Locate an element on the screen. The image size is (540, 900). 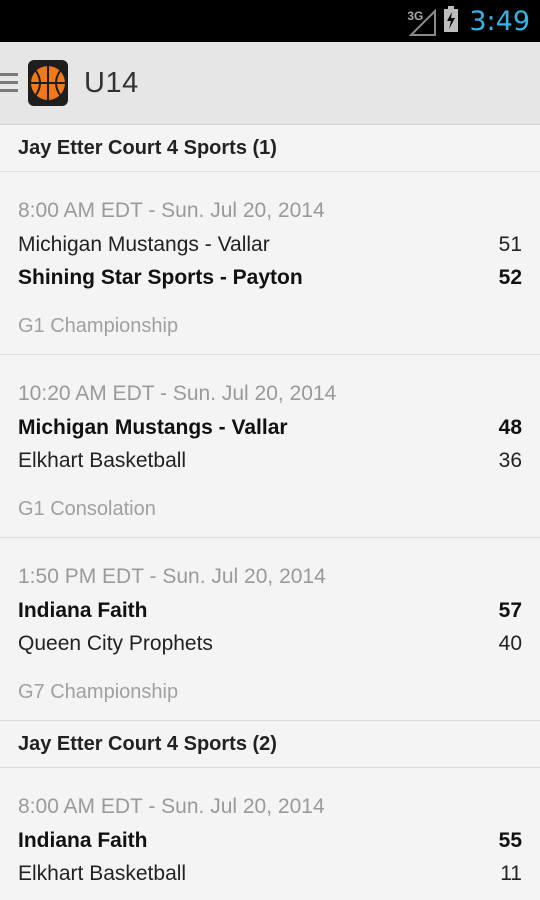
menu-icon is located at coordinates (9, 83).